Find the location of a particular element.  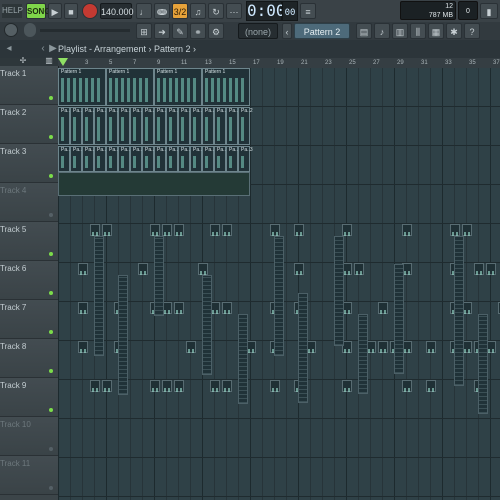

plugin-icon: ✱ is located at coordinates (454, 31).